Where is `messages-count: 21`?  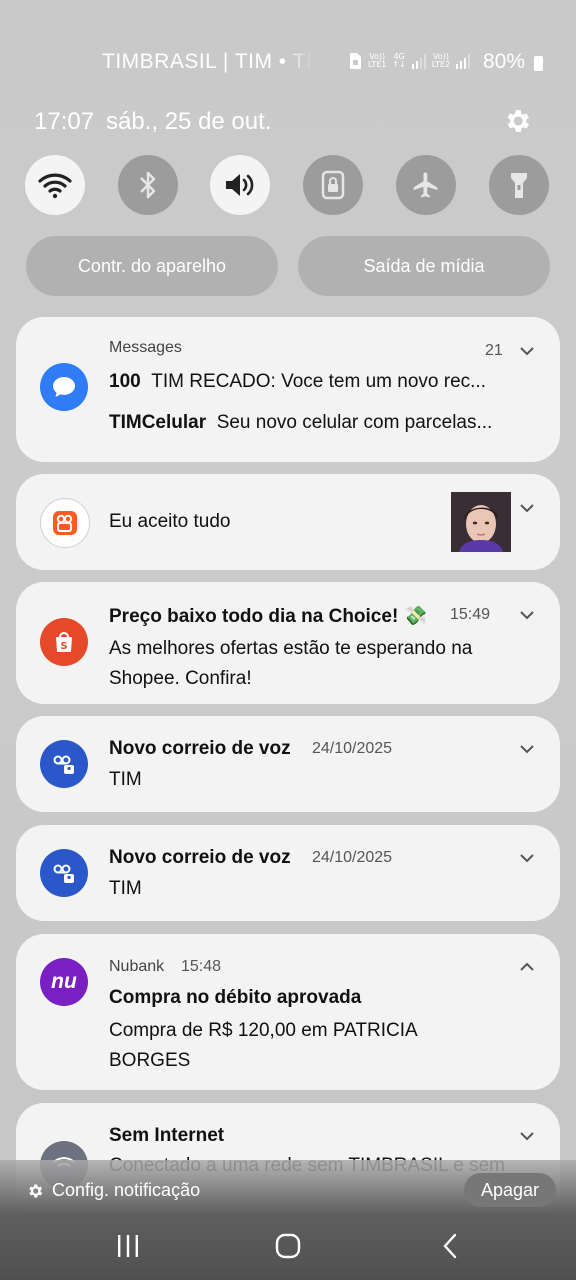
messages-count: 21 is located at coordinates (494, 350).